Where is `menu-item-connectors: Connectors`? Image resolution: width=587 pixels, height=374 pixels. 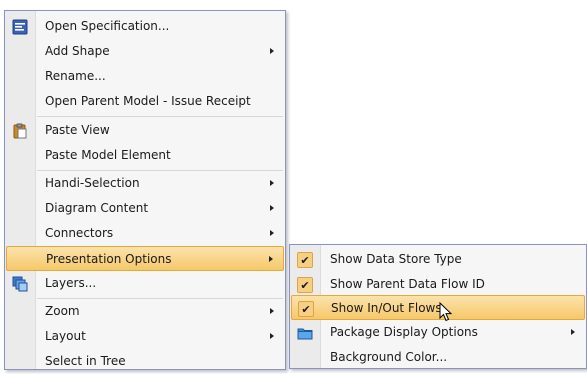
menu-item-connectors: Connectors is located at coordinates (145, 233).